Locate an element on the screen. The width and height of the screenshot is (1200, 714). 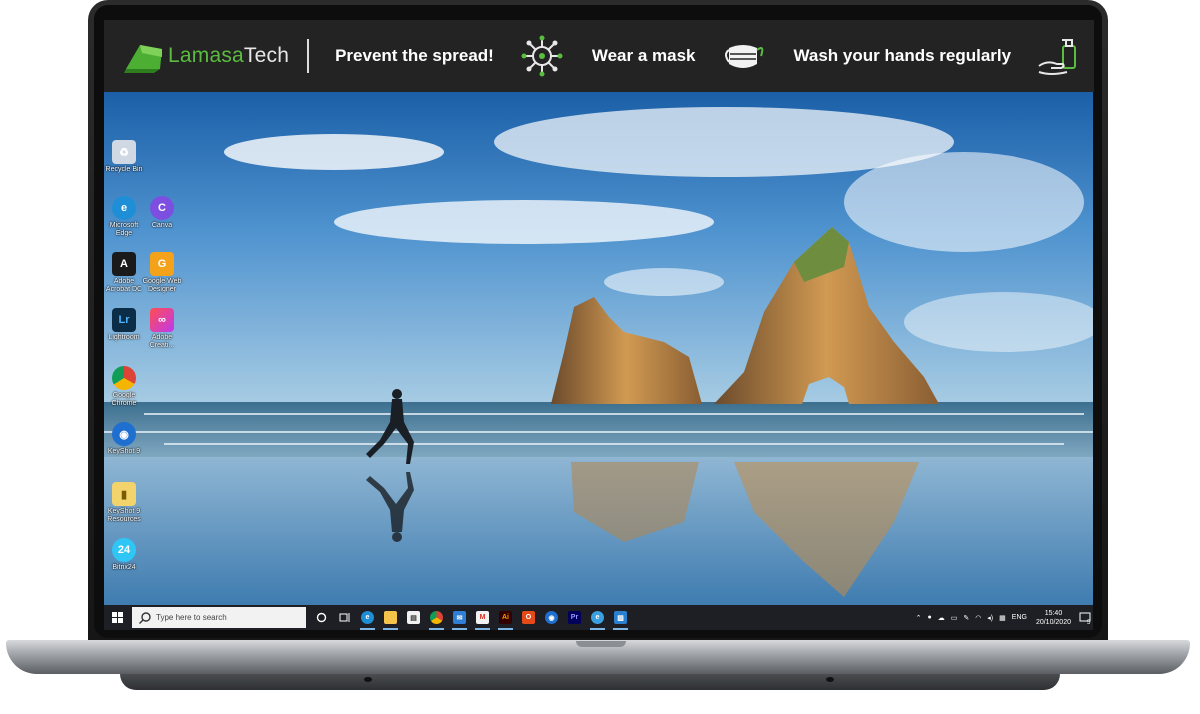
desktop-icon-bitrix24: 24 Bitrix24 is located at coordinates (124, 555).